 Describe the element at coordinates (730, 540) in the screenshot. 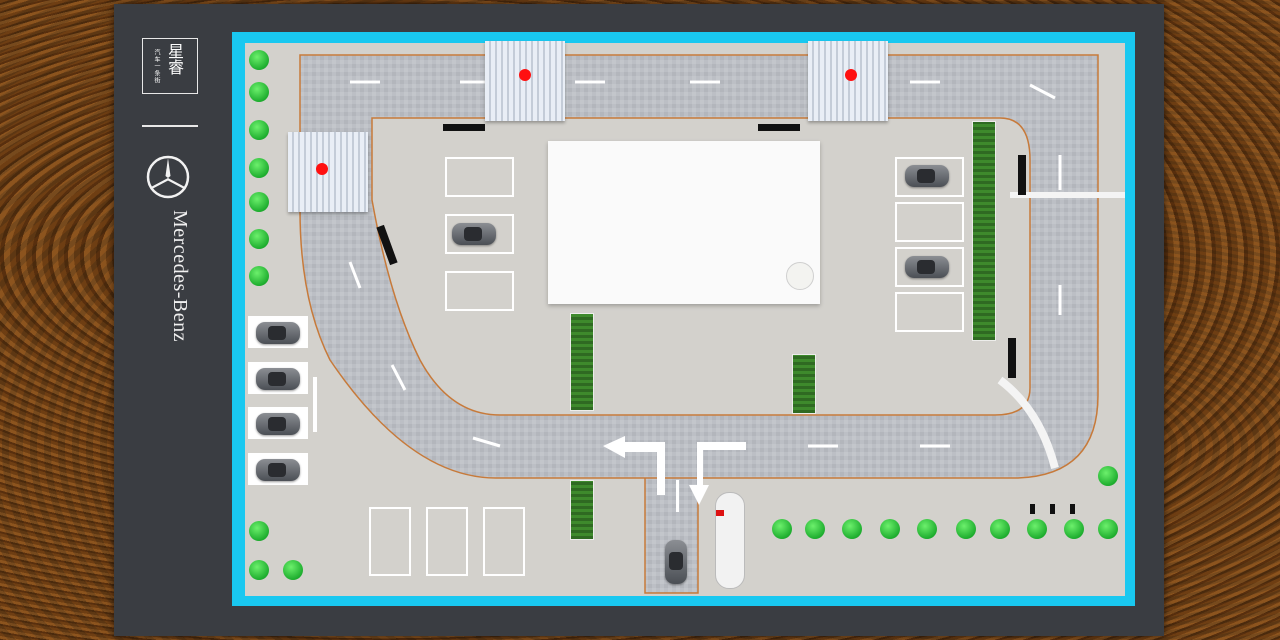

I see `gate-booth` at that location.